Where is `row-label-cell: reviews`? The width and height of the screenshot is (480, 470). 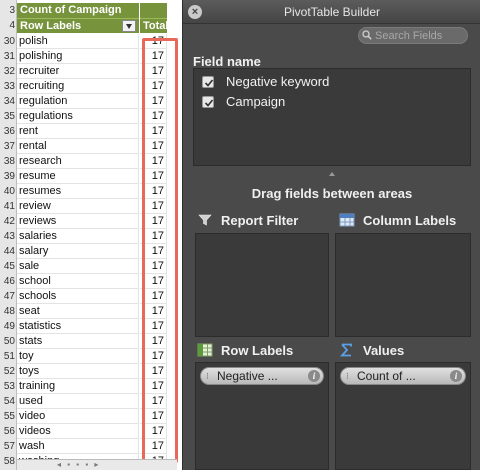 row-label-cell: reviews is located at coordinates (78, 221).